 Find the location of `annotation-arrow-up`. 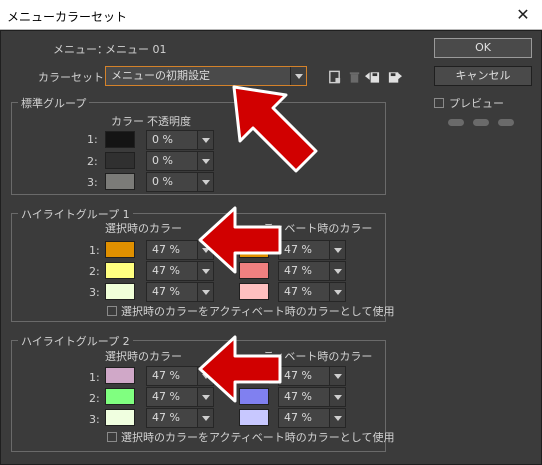

annotation-arrow-up is located at coordinates (275, 129).